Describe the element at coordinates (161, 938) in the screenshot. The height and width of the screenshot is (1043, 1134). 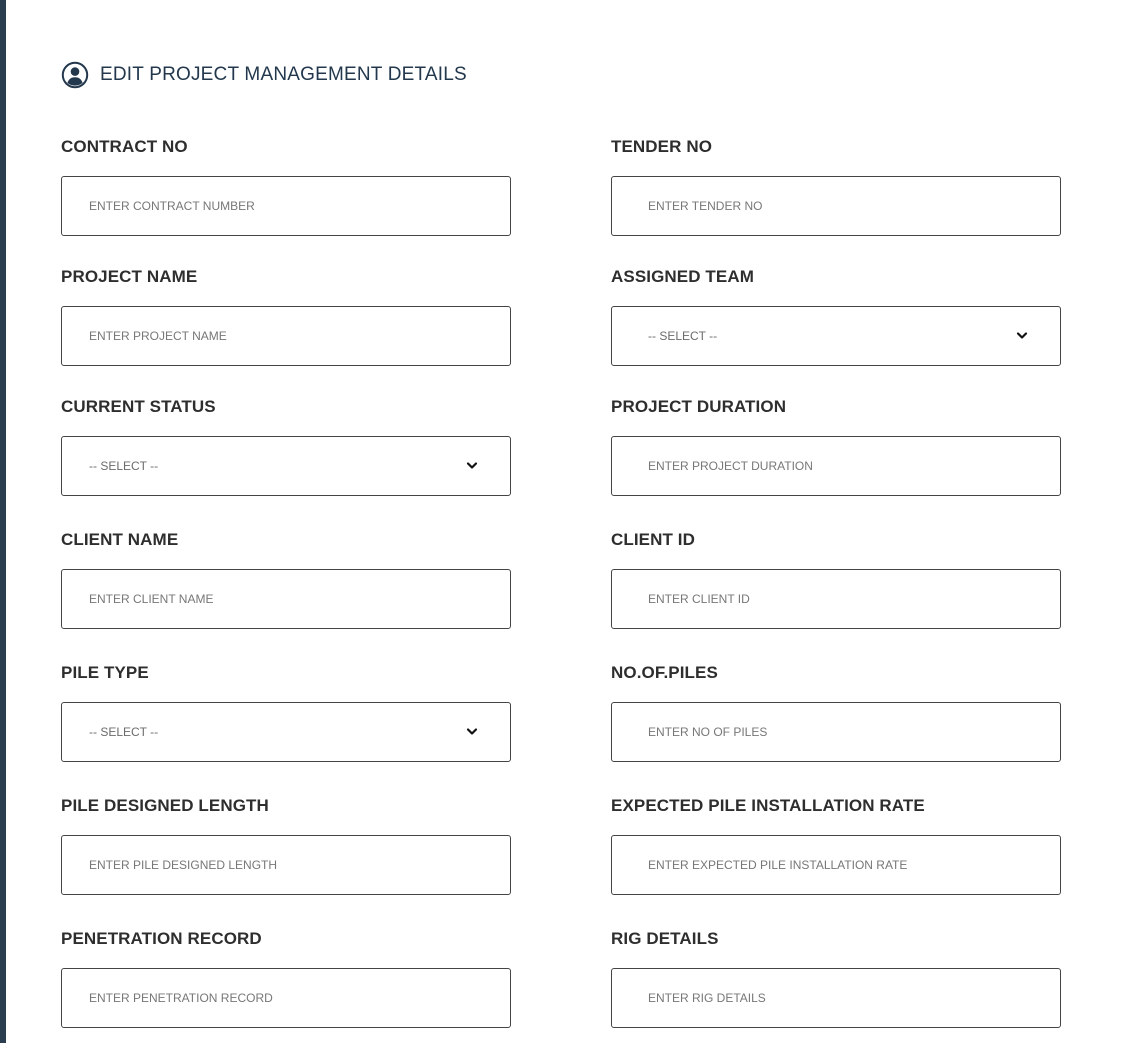
I see `penetration-record-label: PENETRATION RECORD` at that location.